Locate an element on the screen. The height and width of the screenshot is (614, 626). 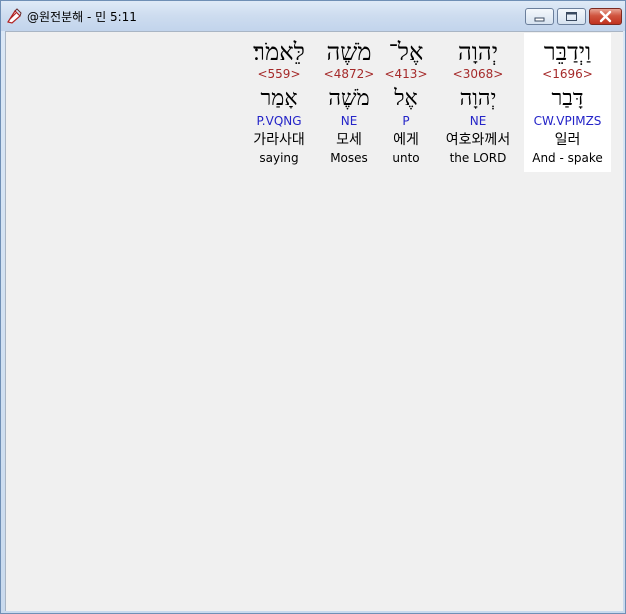
word-column: אֶל־ <413> אֶל P 에게 unto is located at coordinates (406, 102).